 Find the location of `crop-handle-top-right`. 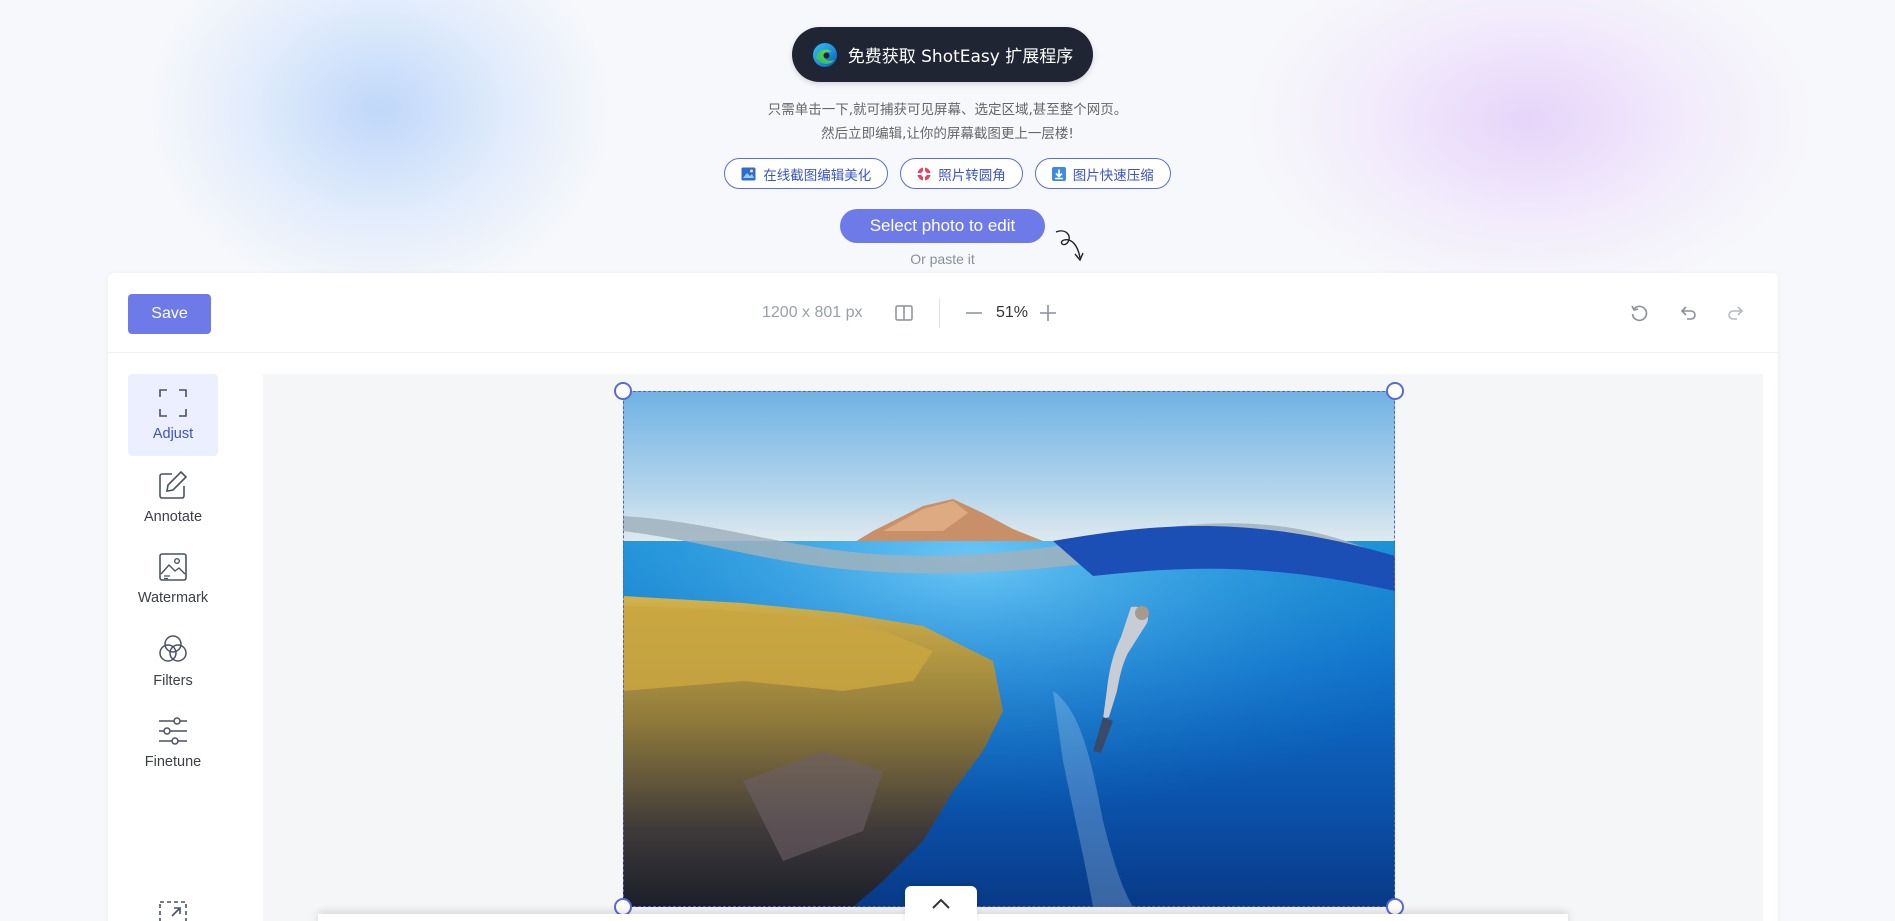

crop-handle-top-right is located at coordinates (1395, 391).